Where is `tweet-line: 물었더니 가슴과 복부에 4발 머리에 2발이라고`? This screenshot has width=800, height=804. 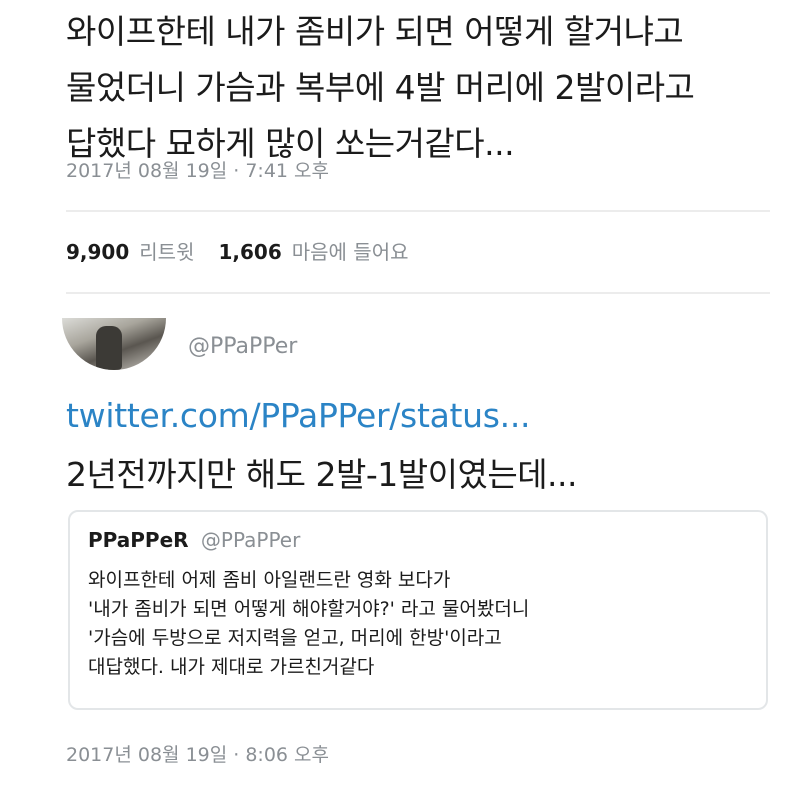
tweet-line: 물었더니 가슴과 복부에 4발 머리에 2발이라고 is located at coordinates (380, 87).